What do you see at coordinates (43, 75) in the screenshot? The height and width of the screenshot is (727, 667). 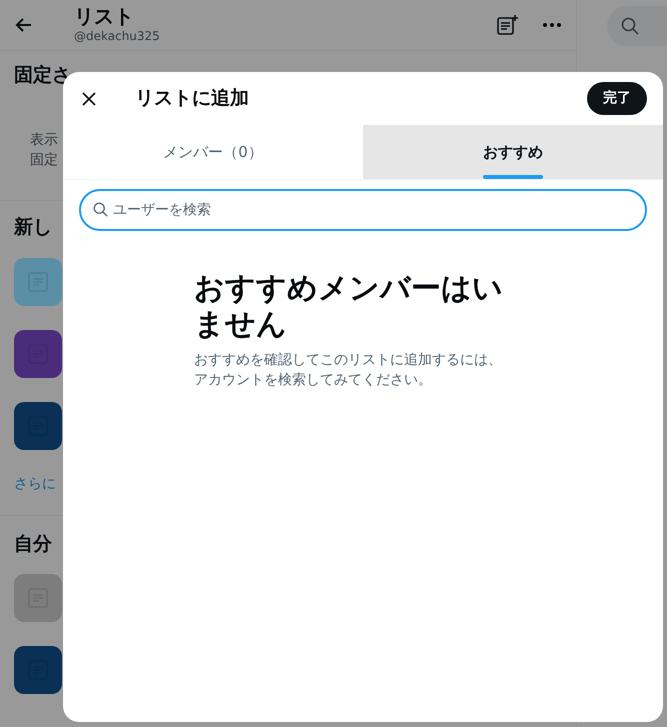 I see `section-heading: 固定さ` at bounding box center [43, 75].